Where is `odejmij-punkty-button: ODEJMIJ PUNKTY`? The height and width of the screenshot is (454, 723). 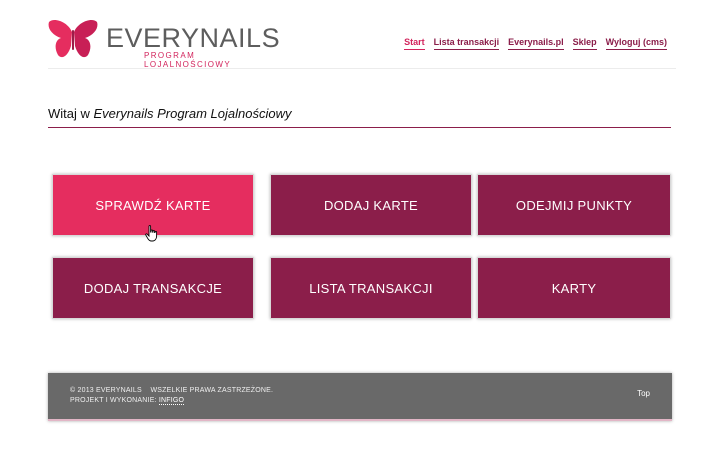 odejmij-punkty-button: ODEJMIJ PUNKTY is located at coordinates (574, 205).